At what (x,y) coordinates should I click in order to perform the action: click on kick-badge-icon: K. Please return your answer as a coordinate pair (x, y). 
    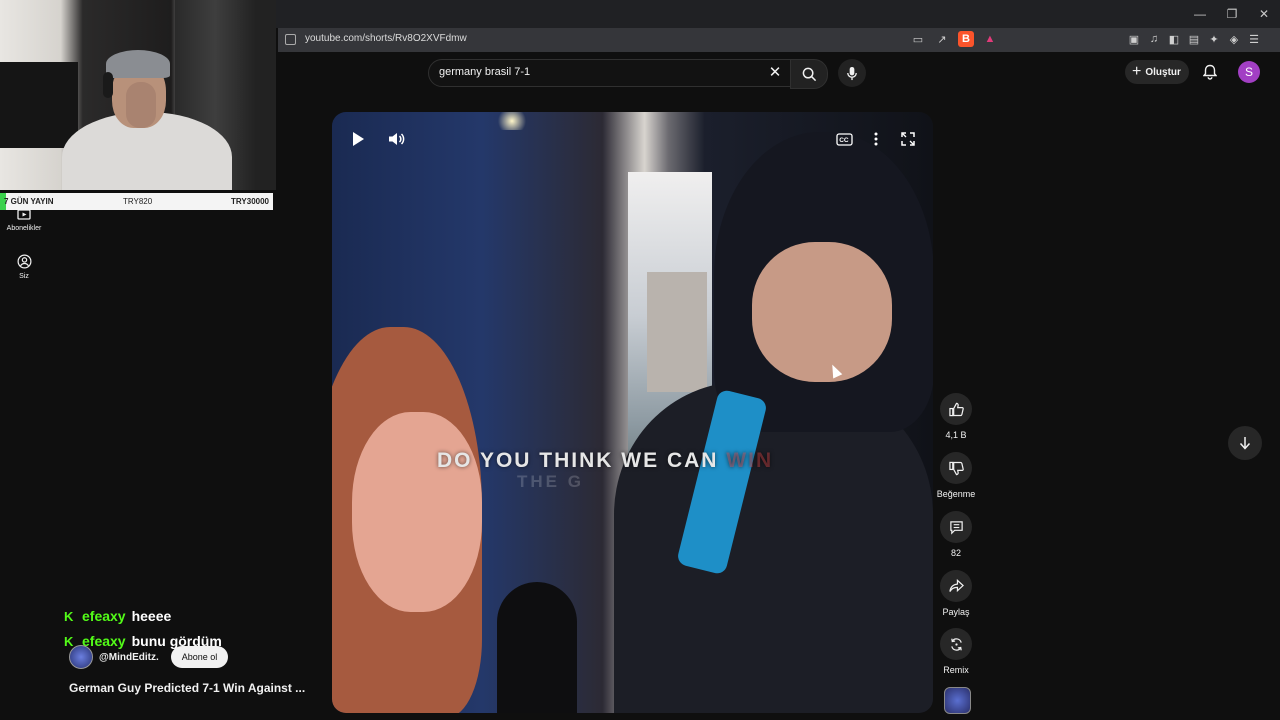
    Looking at the image, I should click on (69, 616).